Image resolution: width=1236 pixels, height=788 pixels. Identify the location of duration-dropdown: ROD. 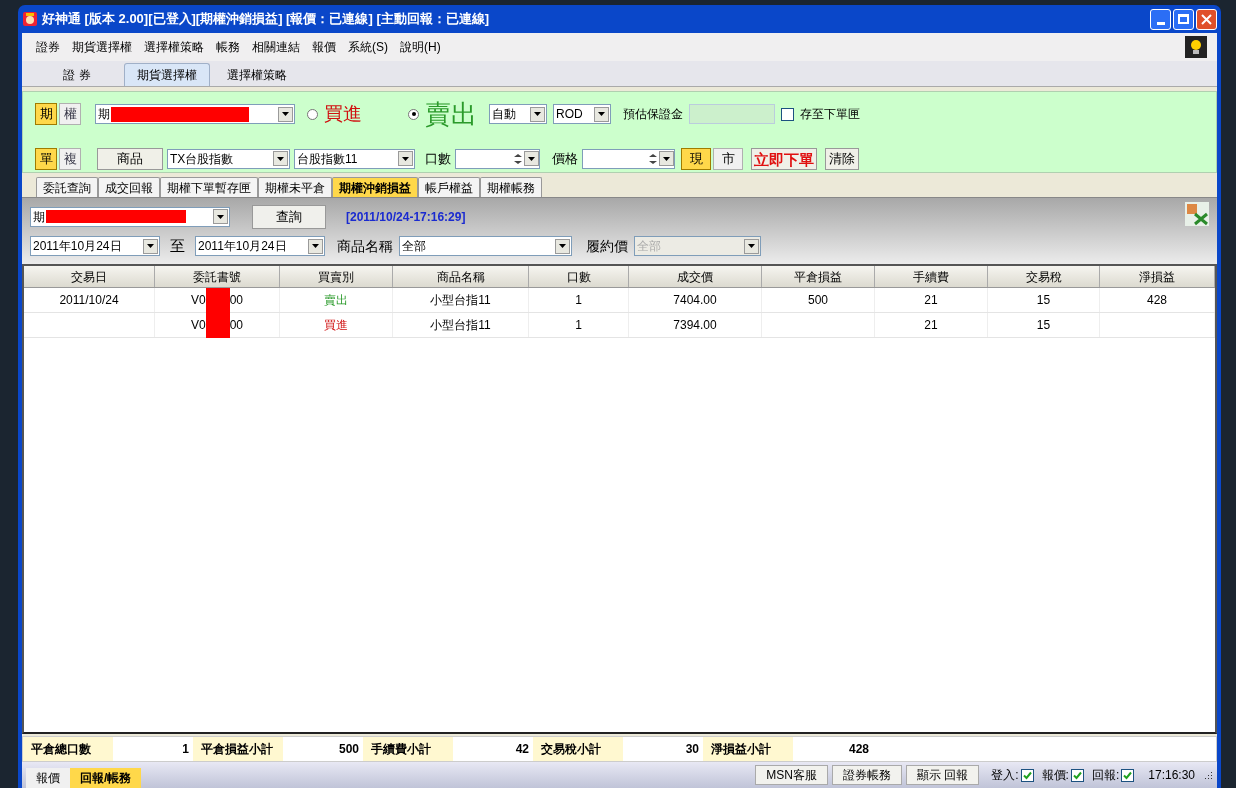
(582, 114).